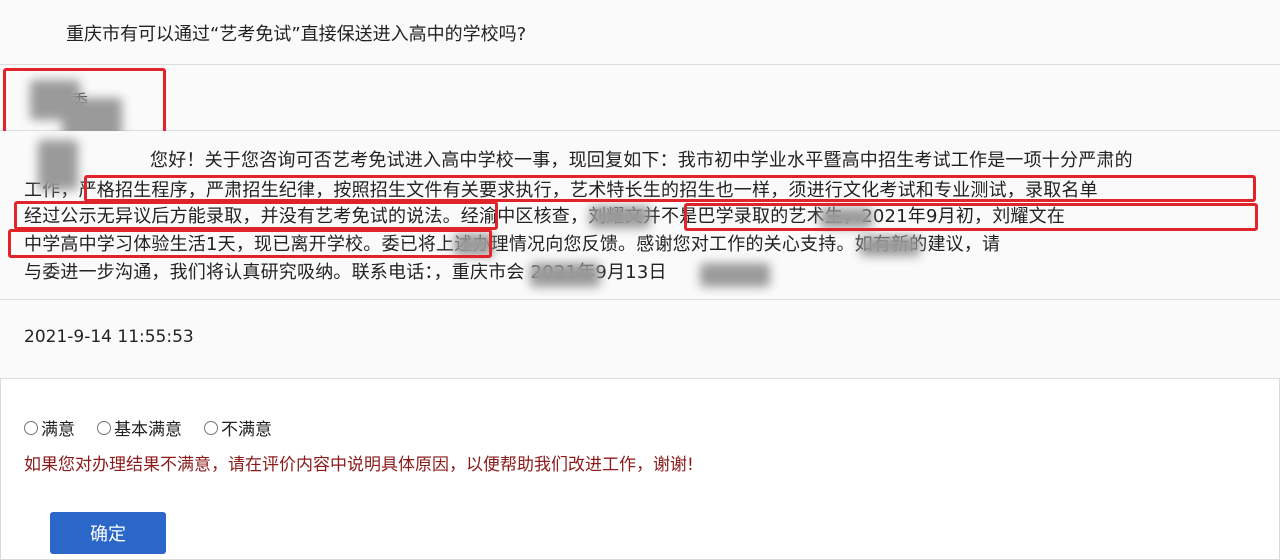 The width and height of the screenshot is (1280, 560). I want to click on reply-timestamp: 2021-9-14 11:55:53, so click(109, 337).